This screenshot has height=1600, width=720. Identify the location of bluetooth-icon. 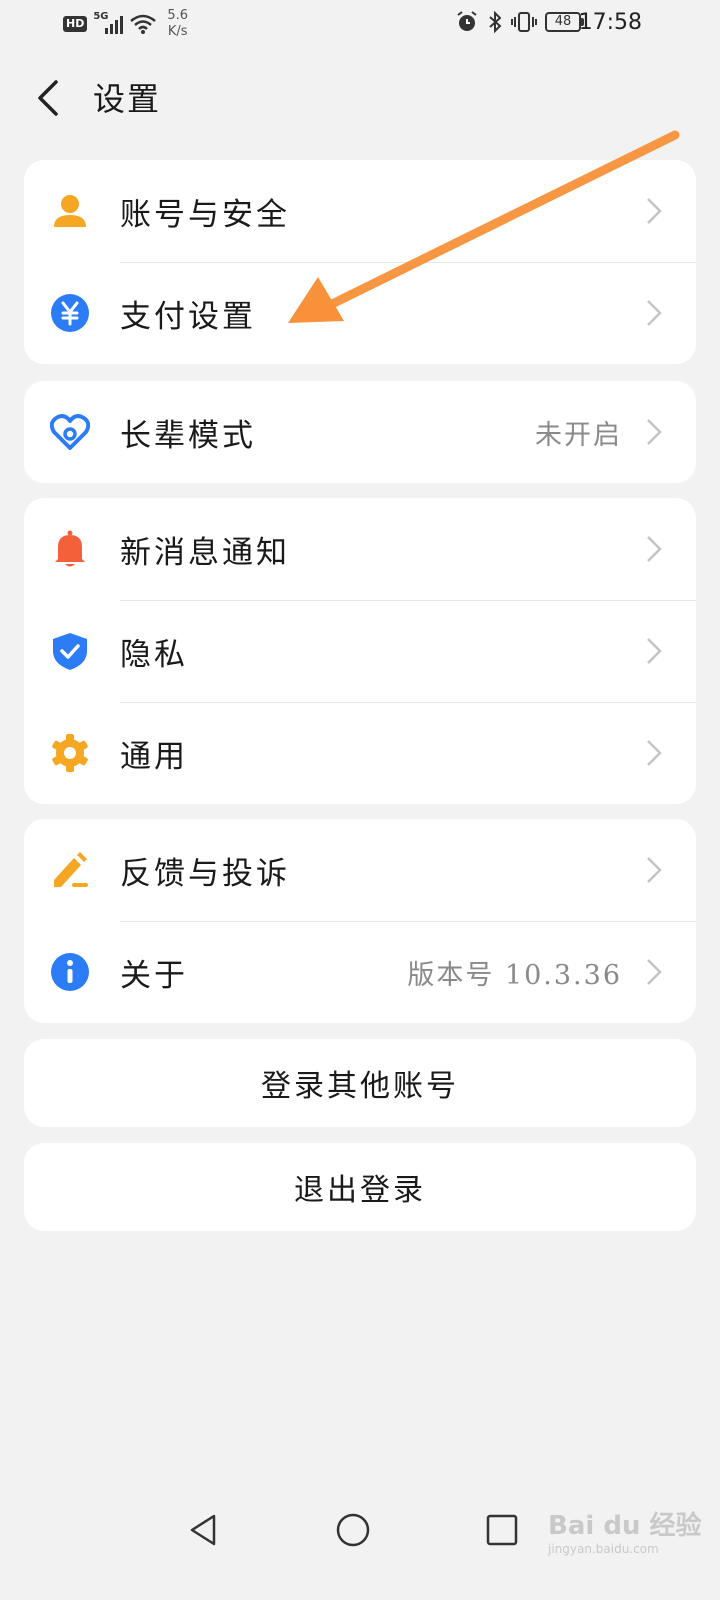
(495, 22).